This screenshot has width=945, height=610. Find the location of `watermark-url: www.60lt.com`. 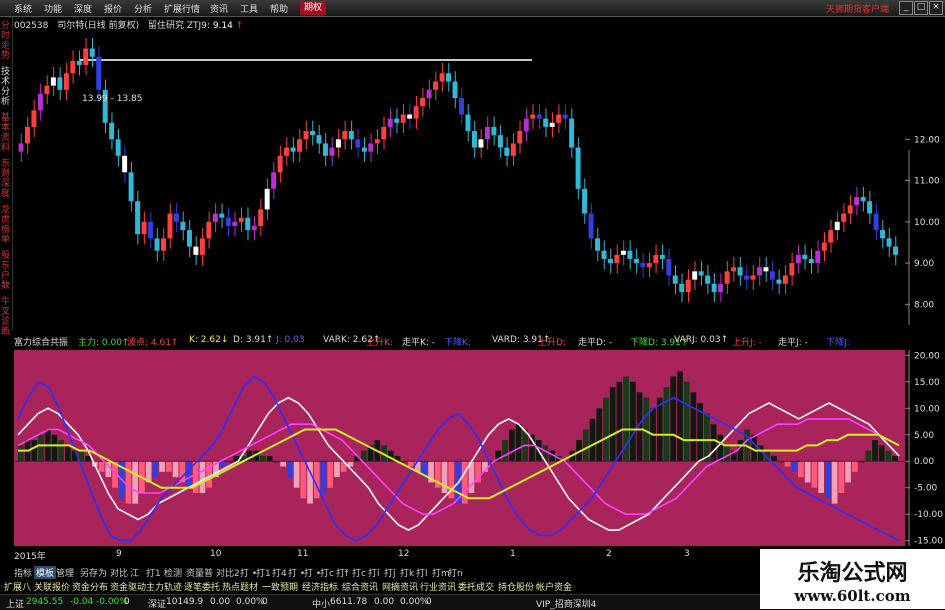

watermark-url: www.60lt.com is located at coordinates (852, 596).